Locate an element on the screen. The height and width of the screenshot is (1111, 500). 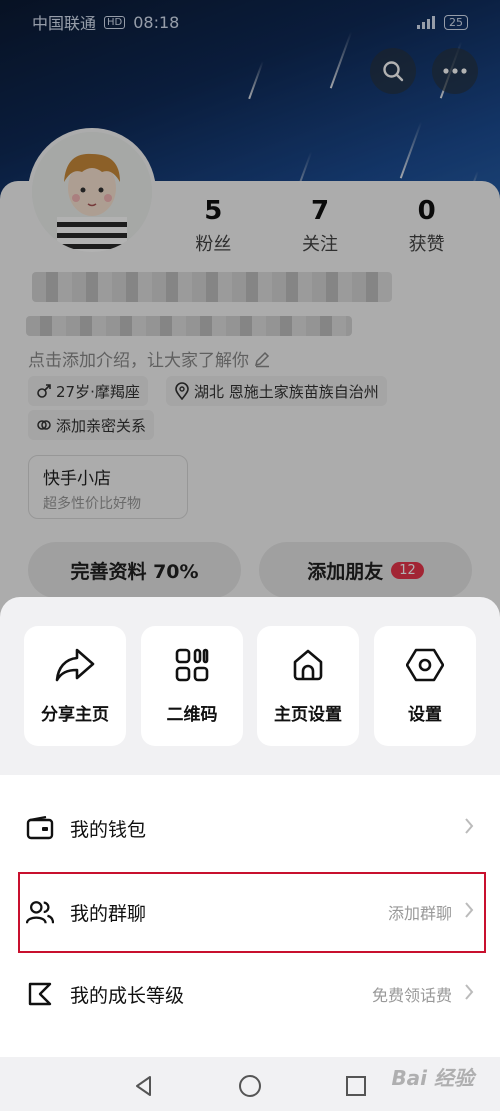
watermark: Bai 经验 is located at coordinates (432, 1078).